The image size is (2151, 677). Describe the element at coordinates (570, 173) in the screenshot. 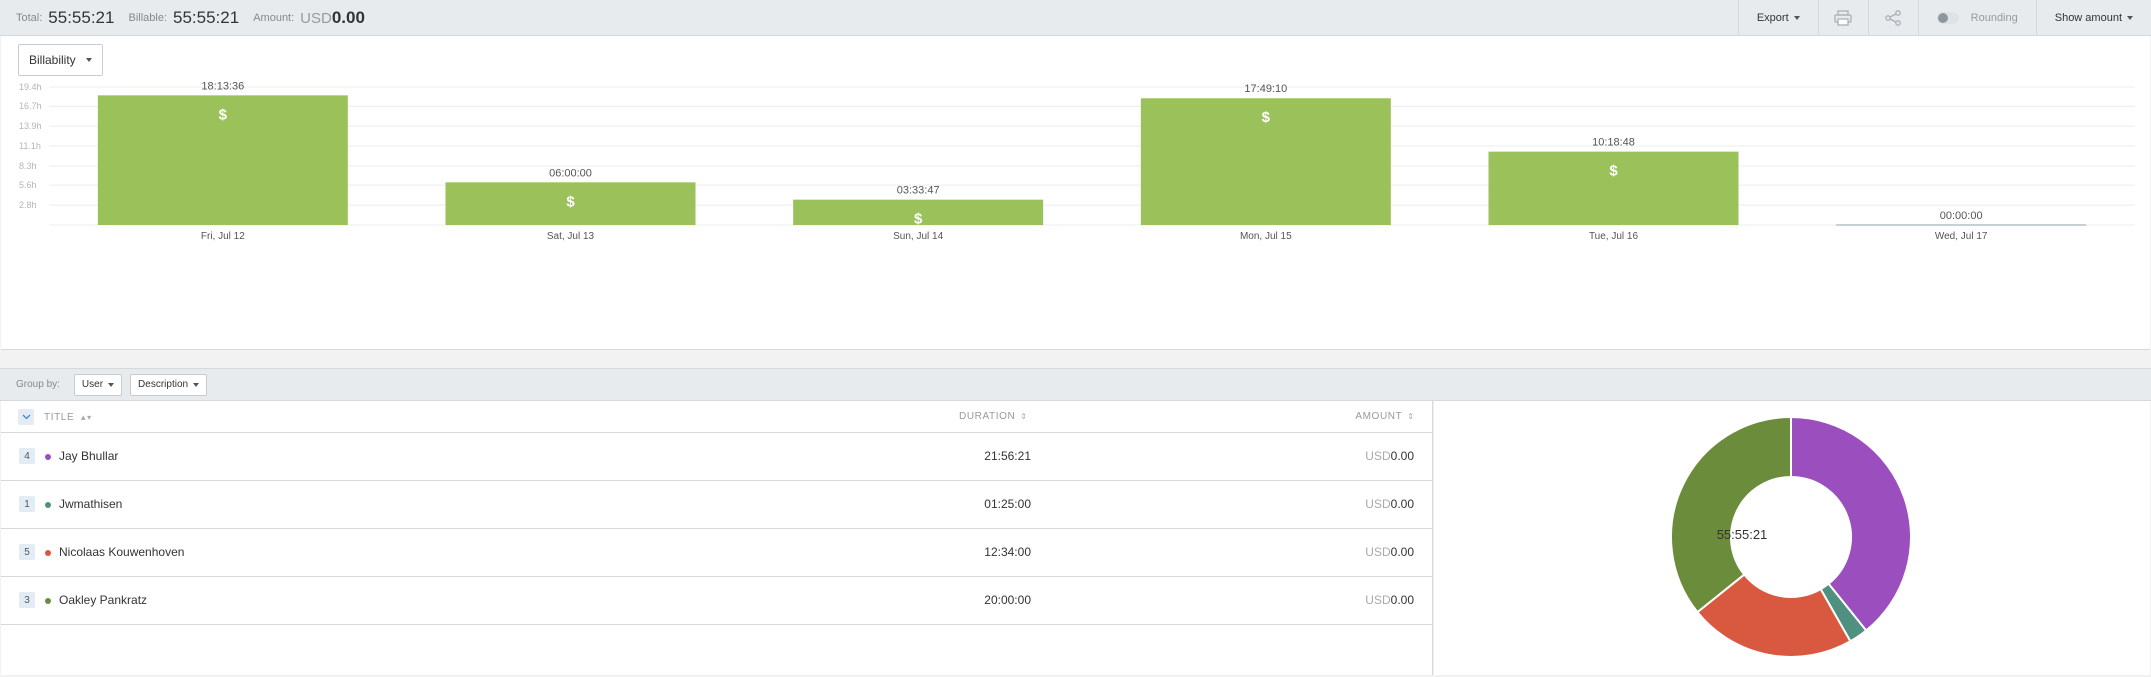

I see `bar-value-label: 06:00:00` at that location.